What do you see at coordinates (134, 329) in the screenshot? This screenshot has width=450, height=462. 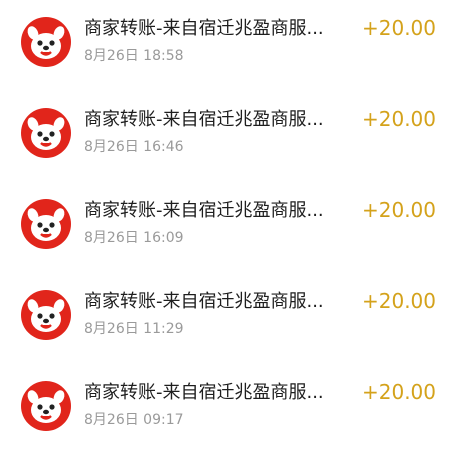 I see `transaction-time: 8月26日 11:29` at bounding box center [134, 329].